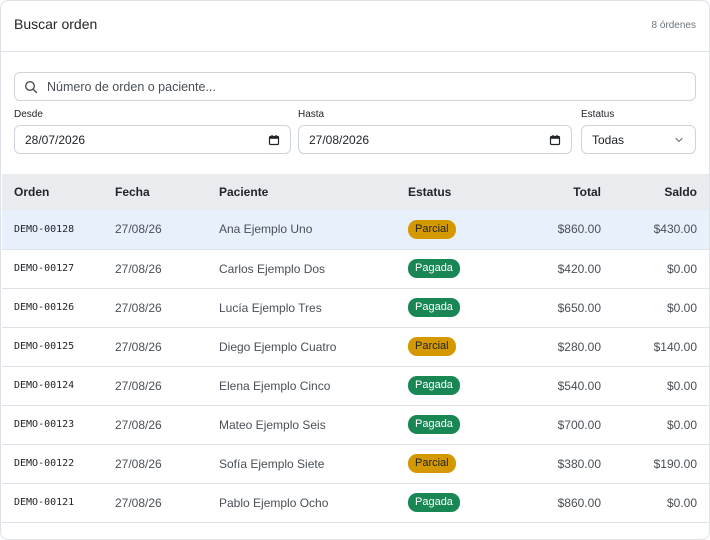  I want to click on order-total: $540.00, so click(554, 386).